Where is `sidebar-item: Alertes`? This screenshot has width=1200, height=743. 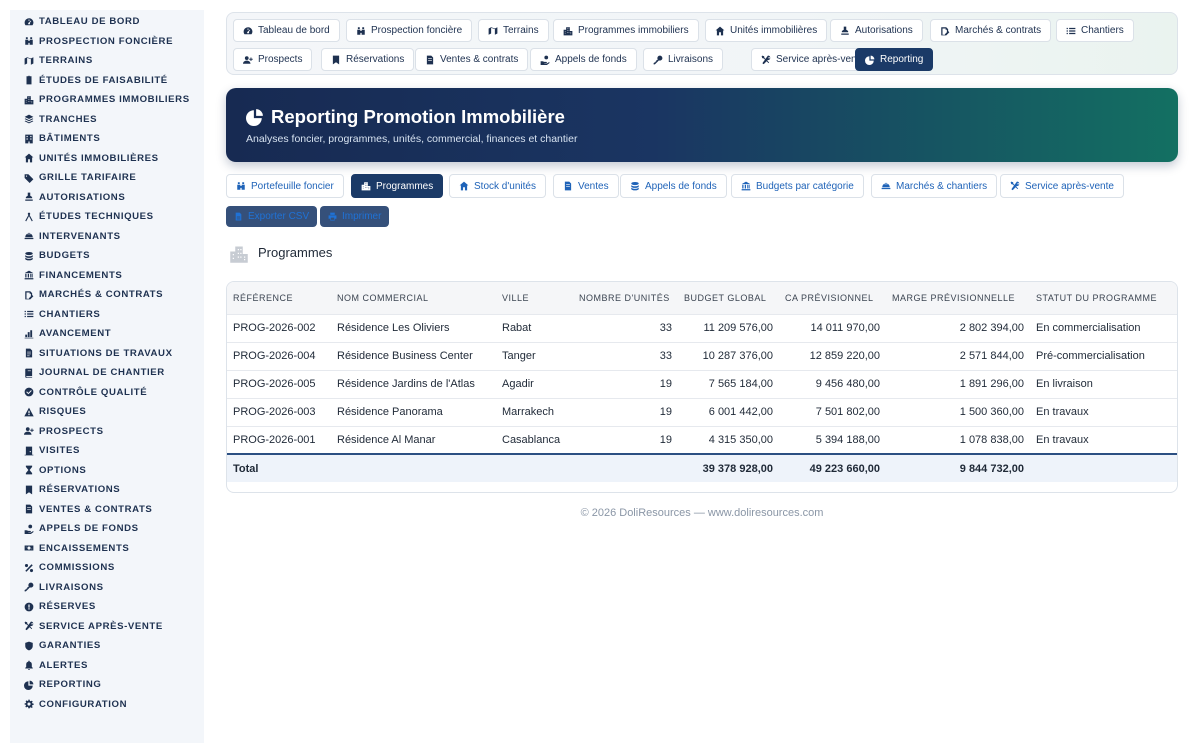 sidebar-item: Alertes is located at coordinates (107, 666).